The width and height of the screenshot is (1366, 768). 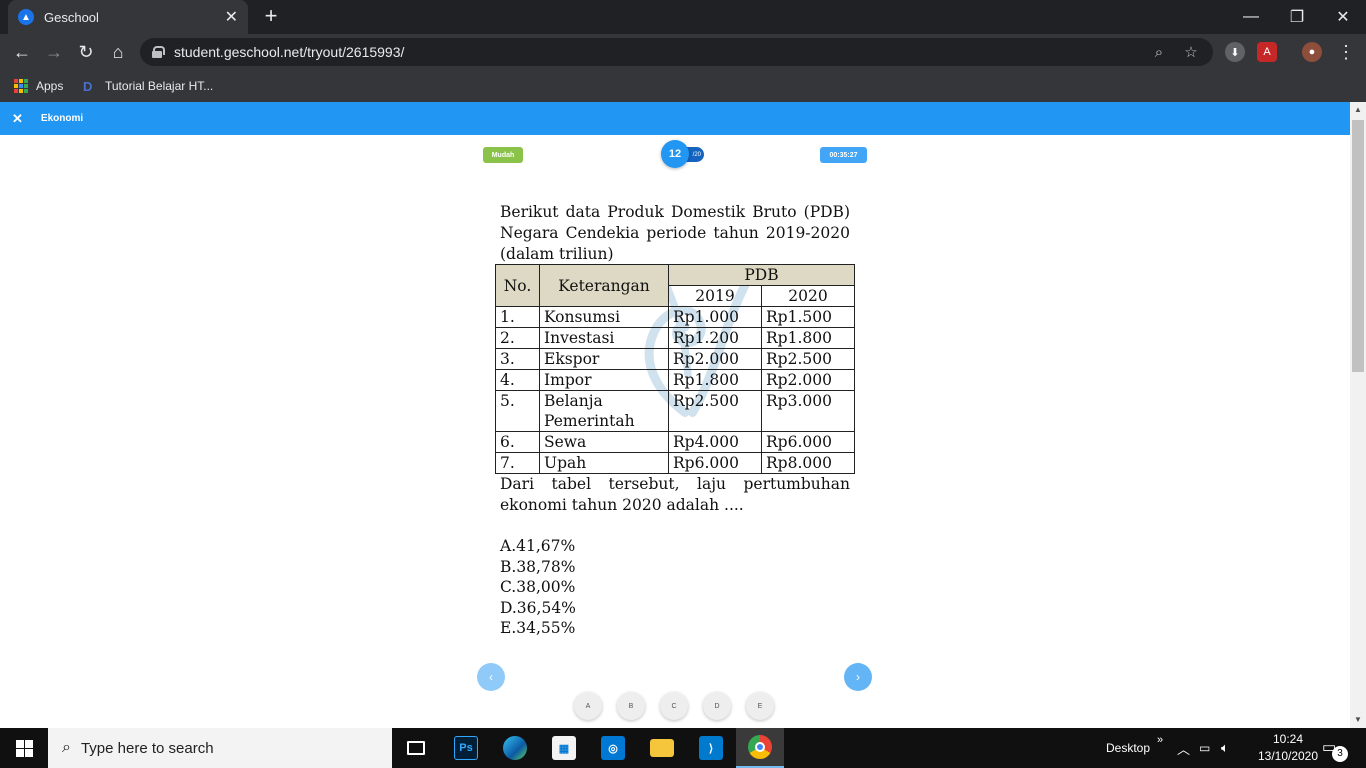 What do you see at coordinates (683, 17) in the screenshot?
I see `browser-tab-strip: ▲ Geschool ✕ + — ❐ ✕` at bounding box center [683, 17].